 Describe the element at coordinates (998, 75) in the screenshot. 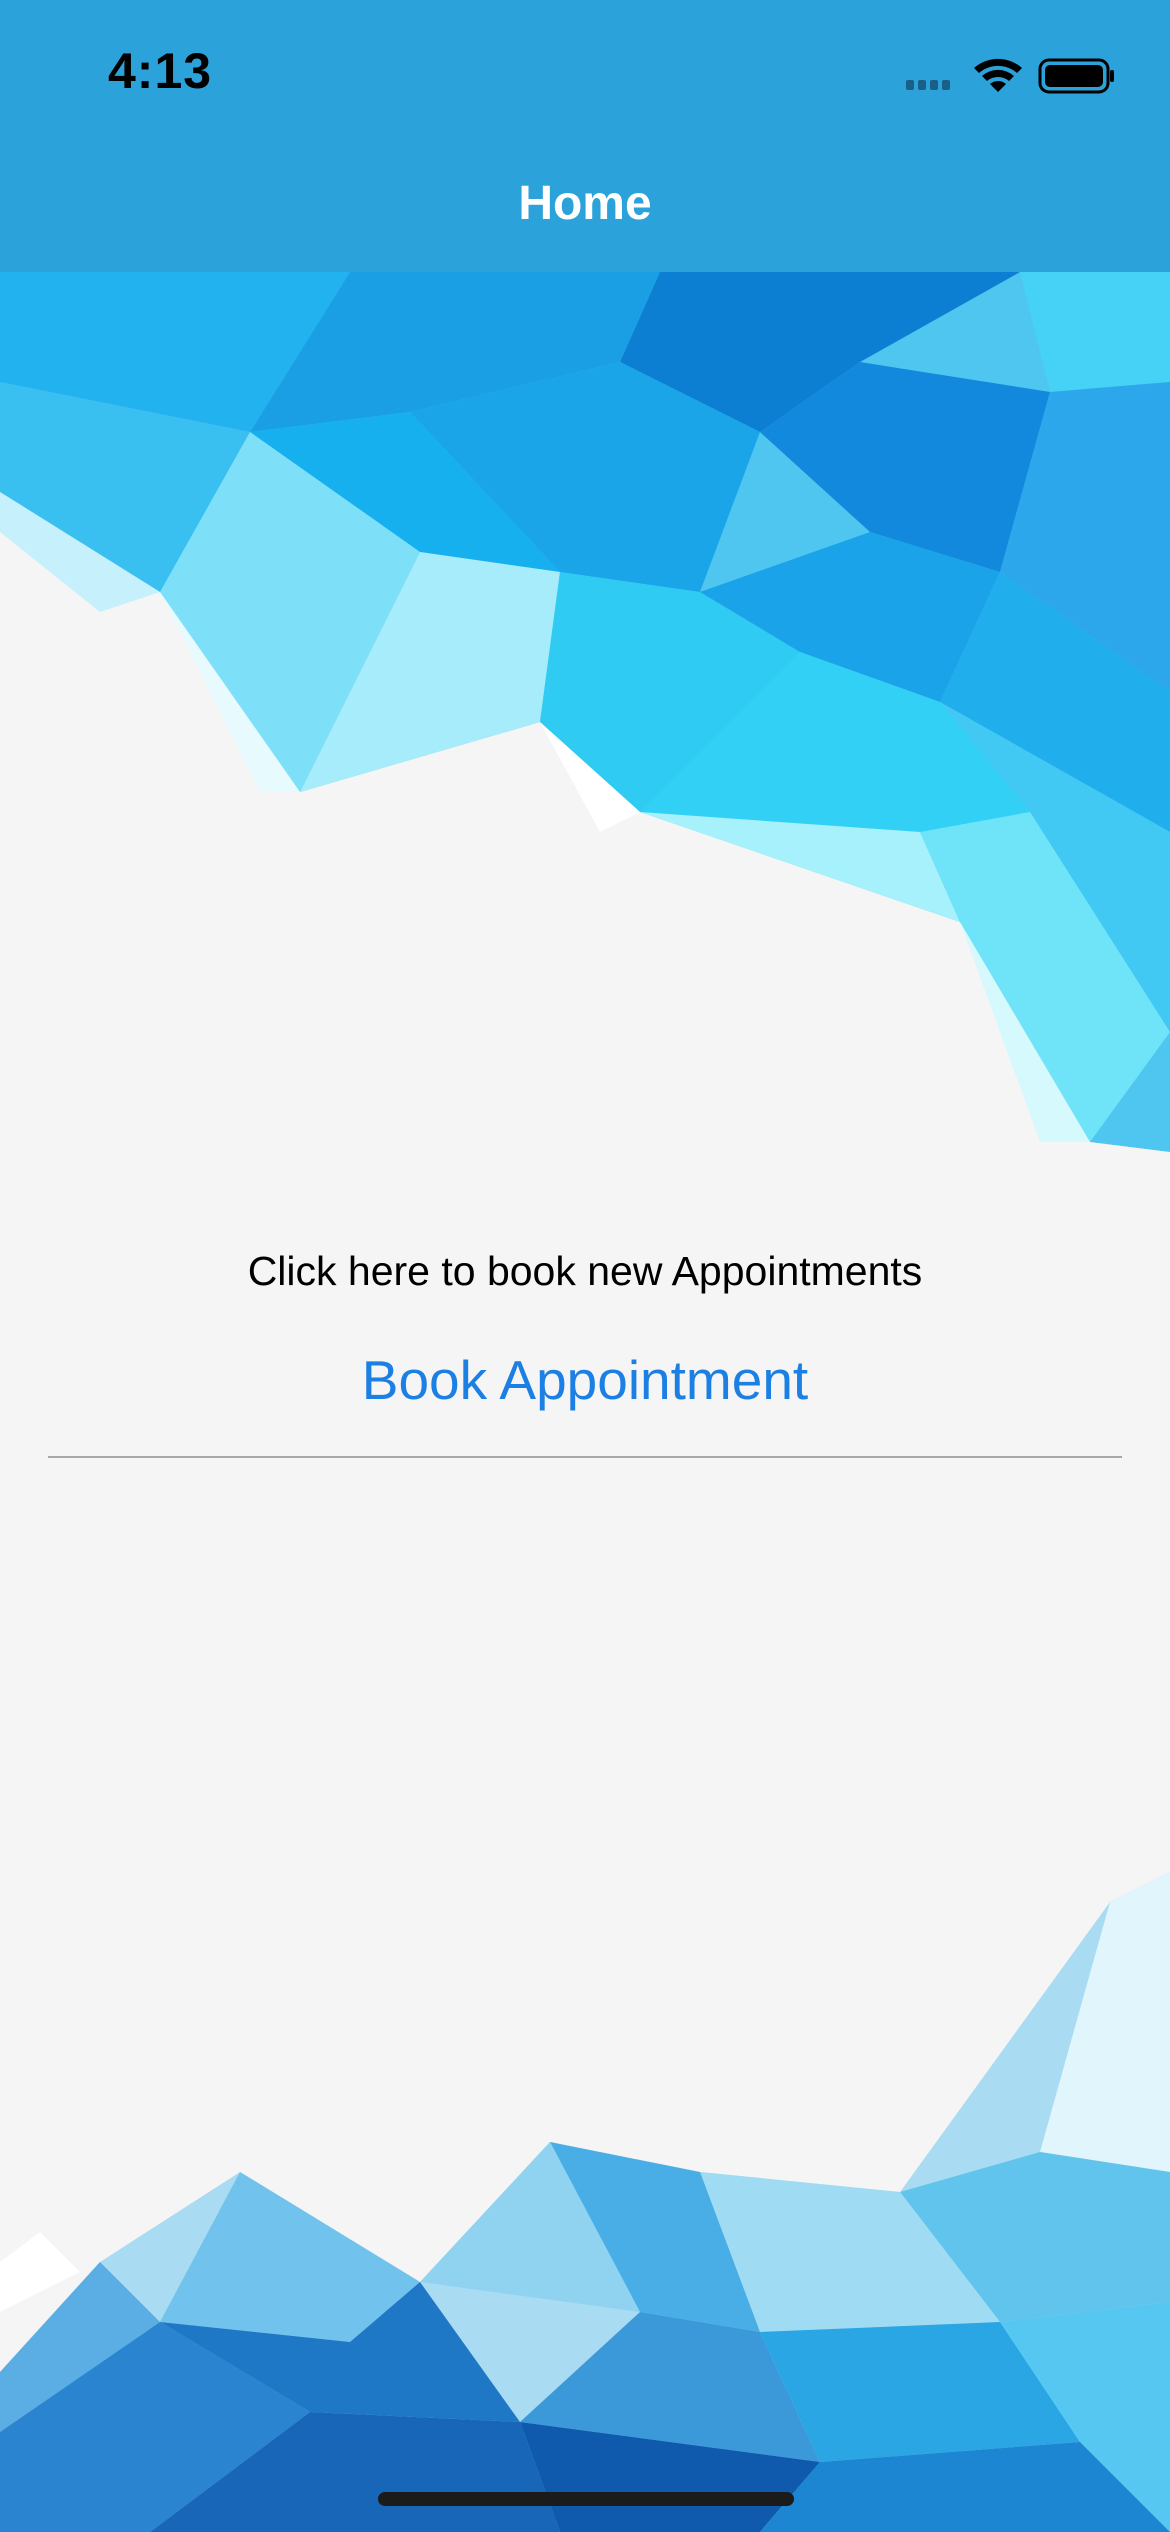

I see `wifi-icon` at that location.